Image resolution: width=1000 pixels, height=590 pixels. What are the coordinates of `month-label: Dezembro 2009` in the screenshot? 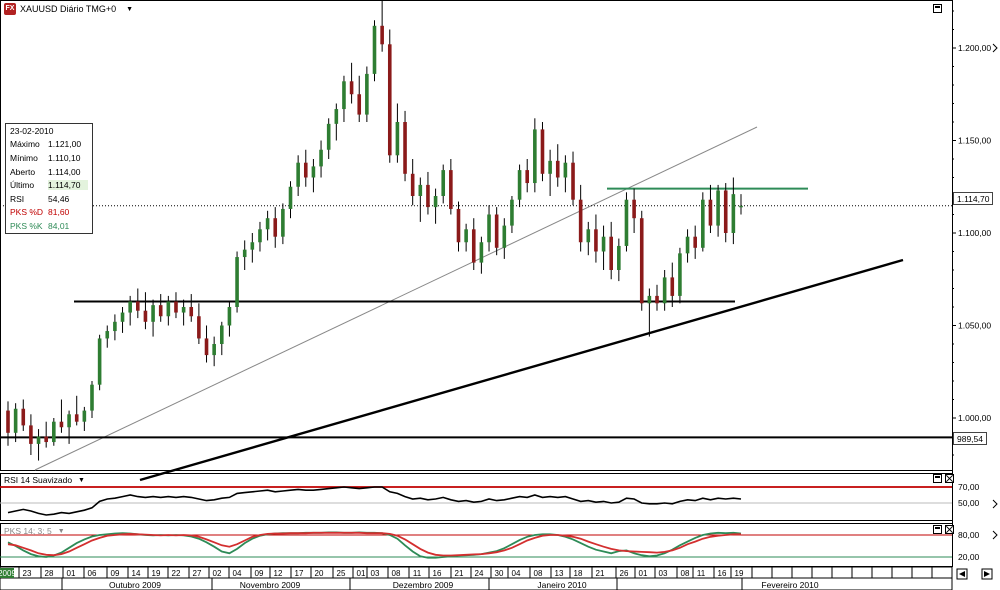 It's located at (423, 585).